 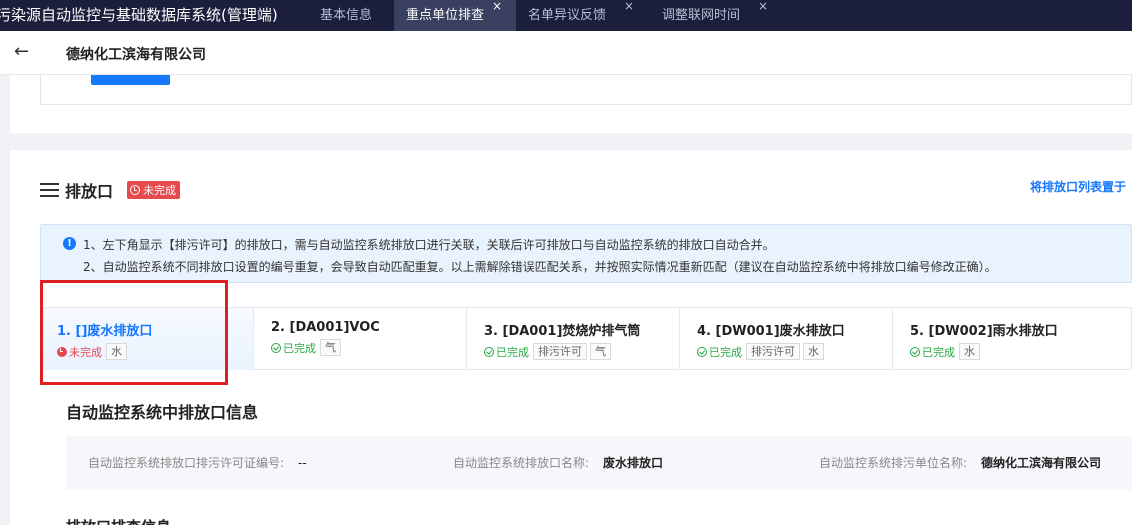 I want to click on section-header: 排放口 未完成, so click(x=110, y=190).